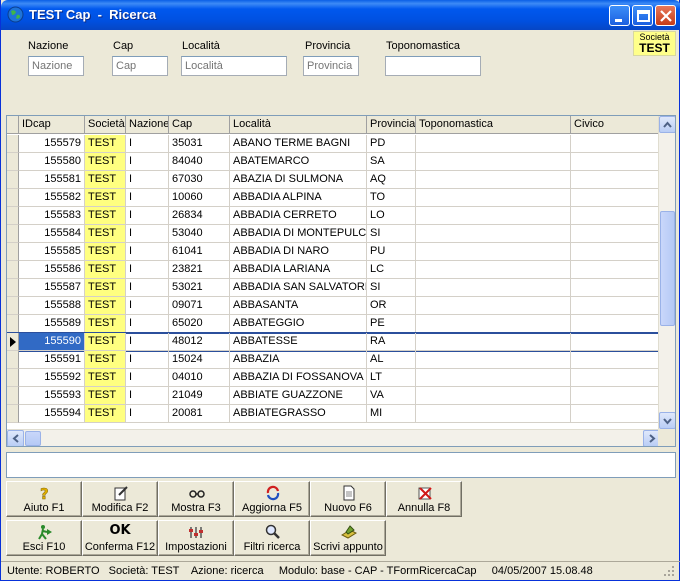 This screenshot has height=581, width=680. Describe the element at coordinates (333, 252) in the screenshot. I see `table-row: 155585 TEST I 61041 ABBADIA DI NARO PU` at that location.